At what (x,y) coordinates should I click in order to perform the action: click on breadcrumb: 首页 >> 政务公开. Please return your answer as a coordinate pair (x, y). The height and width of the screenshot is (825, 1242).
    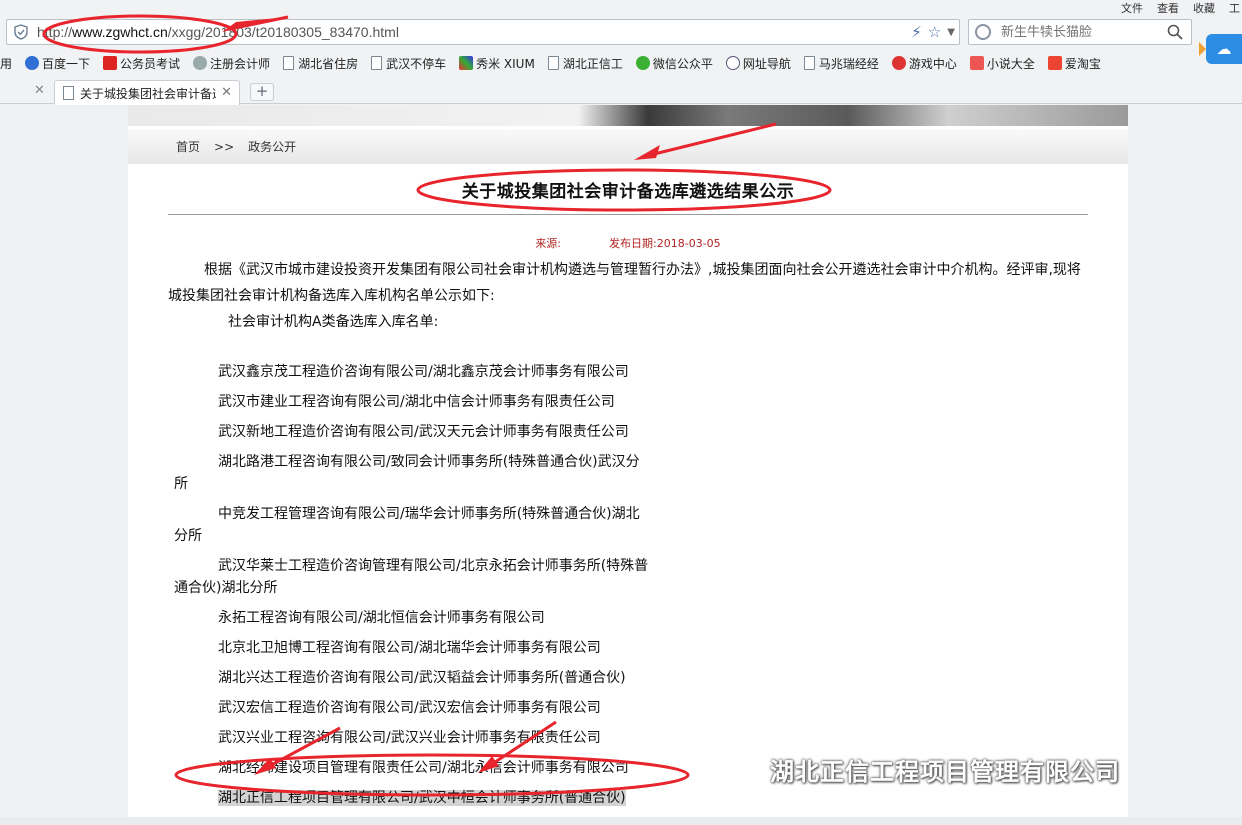
    Looking at the image, I should click on (628, 146).